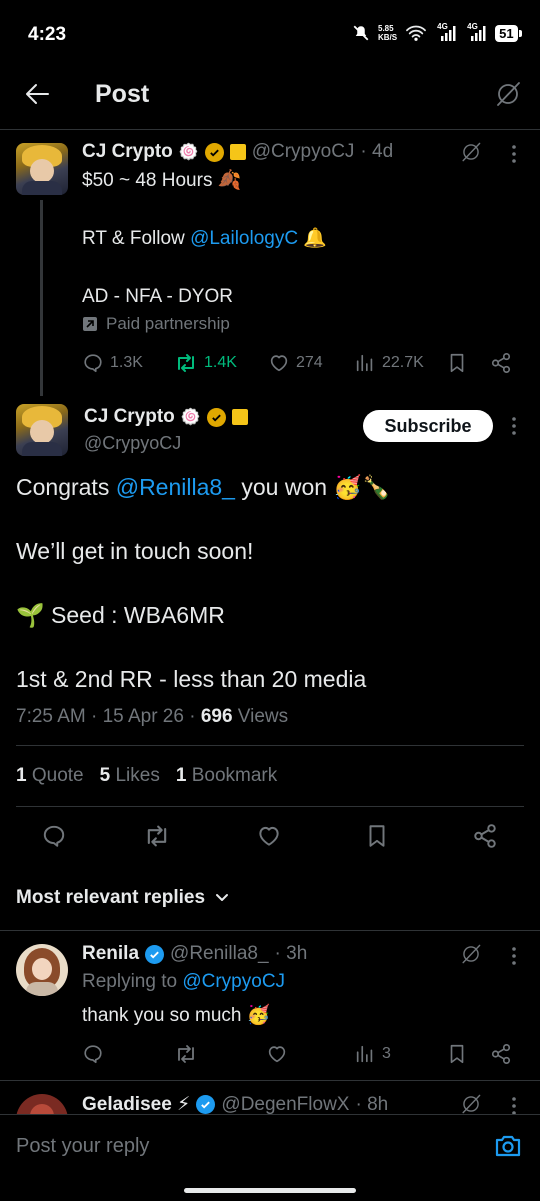  Describe the element at coordinates (428, 426) in the screenshot. I see `subscribe-button: Subscribe` at that location.